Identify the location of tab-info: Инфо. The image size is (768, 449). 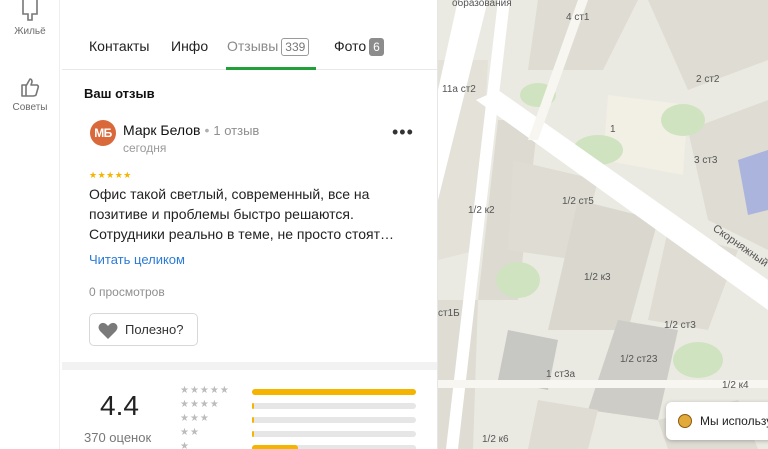
(189, 46).